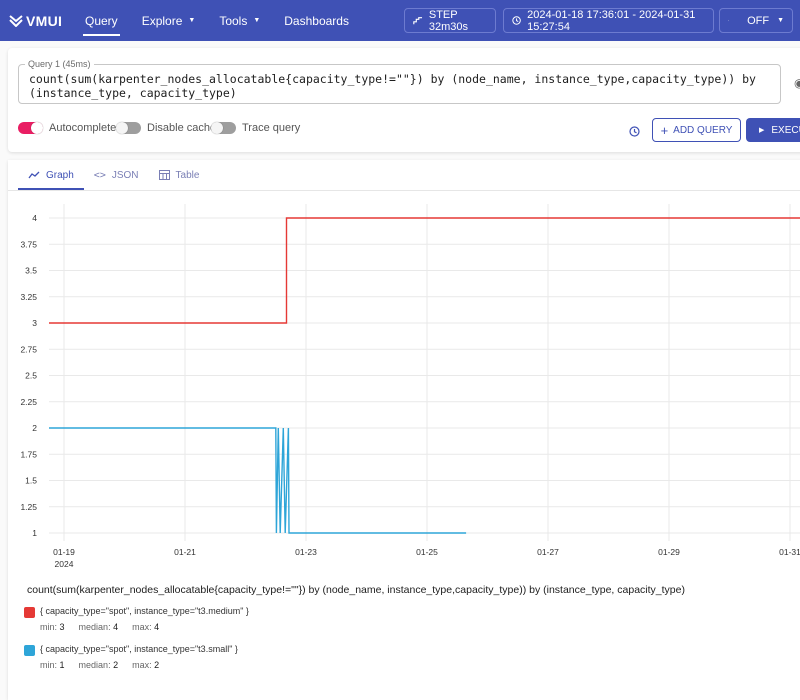 The image size is (800, 700). I want to click on stat-median: median: 2, so click(99, 665).